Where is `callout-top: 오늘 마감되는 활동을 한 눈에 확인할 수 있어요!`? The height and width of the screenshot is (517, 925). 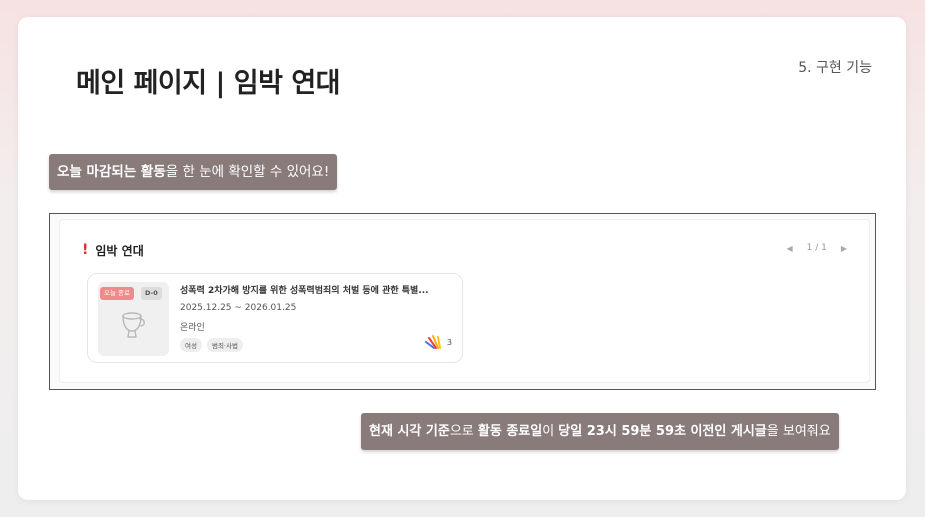 callout-top: 오늘 마감되는 활동을 한 눈에 확인할 수 있어요! is located at coordinates (193, 172).